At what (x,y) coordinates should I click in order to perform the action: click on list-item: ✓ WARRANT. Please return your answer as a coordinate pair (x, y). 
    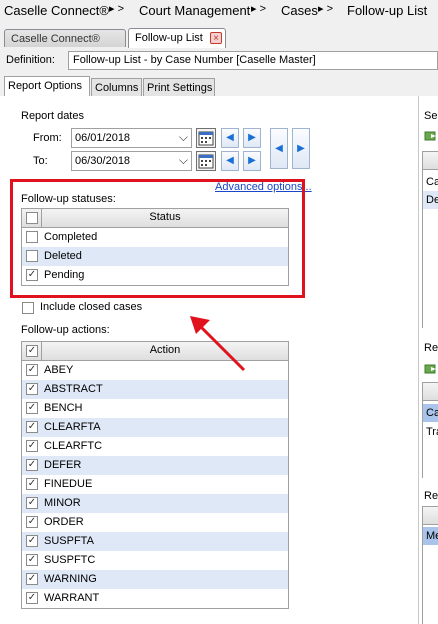
    Looking at the image, I should click on (155, 598).